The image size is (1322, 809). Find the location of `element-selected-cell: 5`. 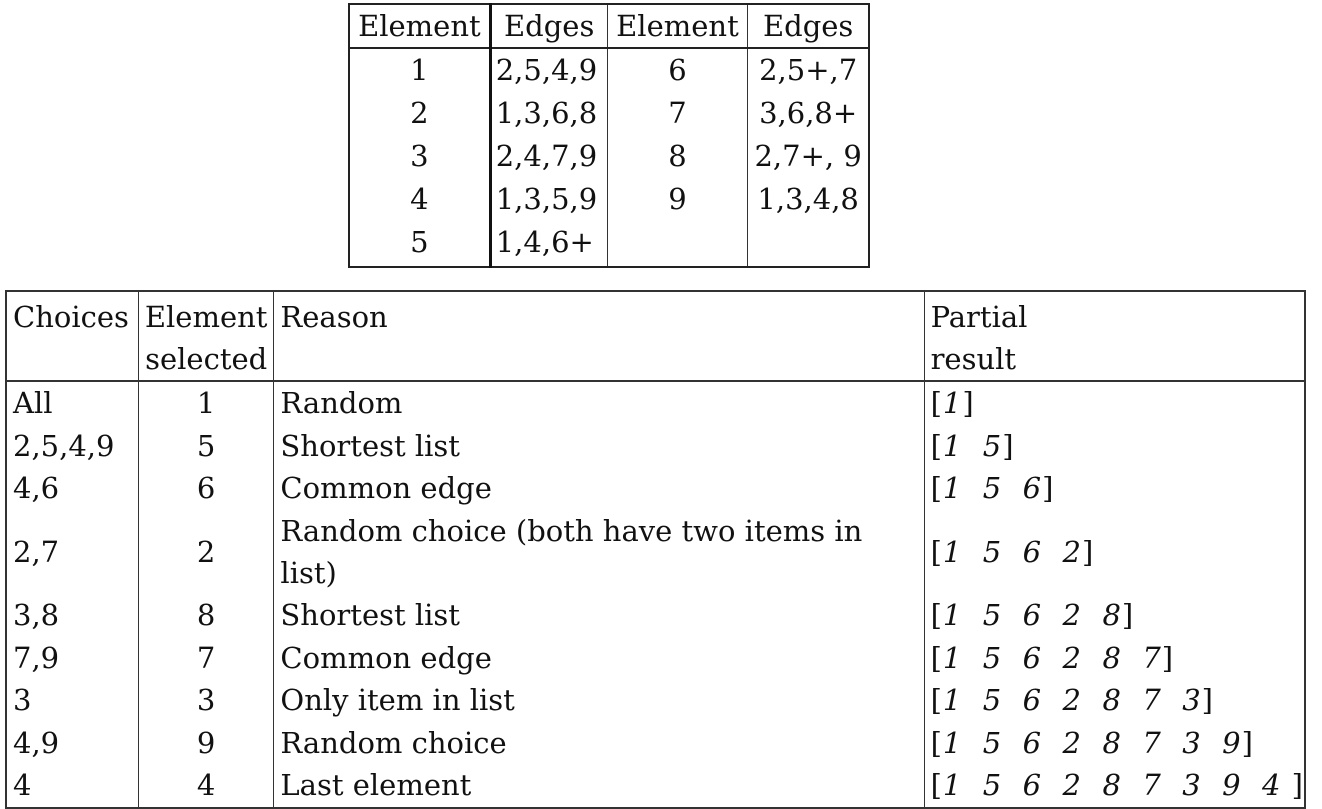

element-selected-cell: 5 is located at coordinates (206, 446).